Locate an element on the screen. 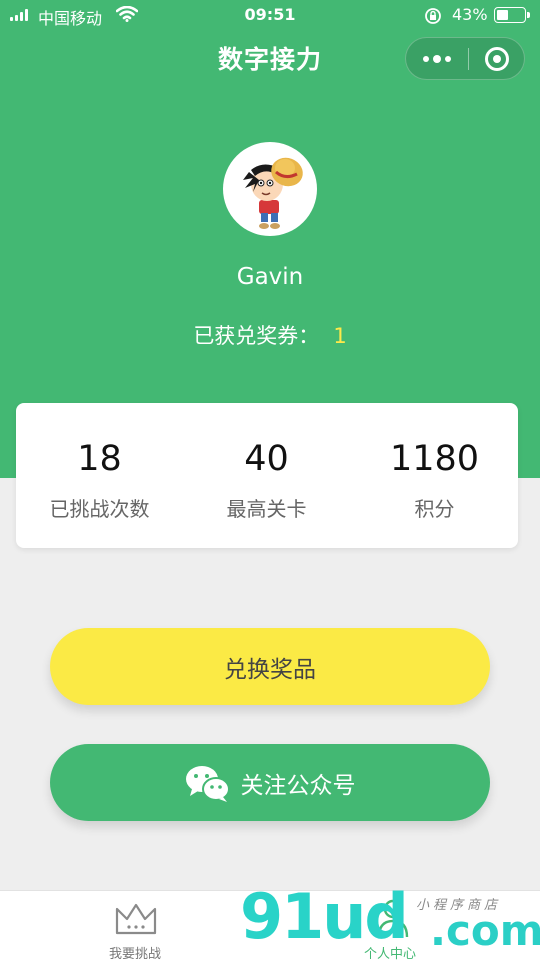 The image size is (540, 960). battery-cap is located at coordinates (528, 15).